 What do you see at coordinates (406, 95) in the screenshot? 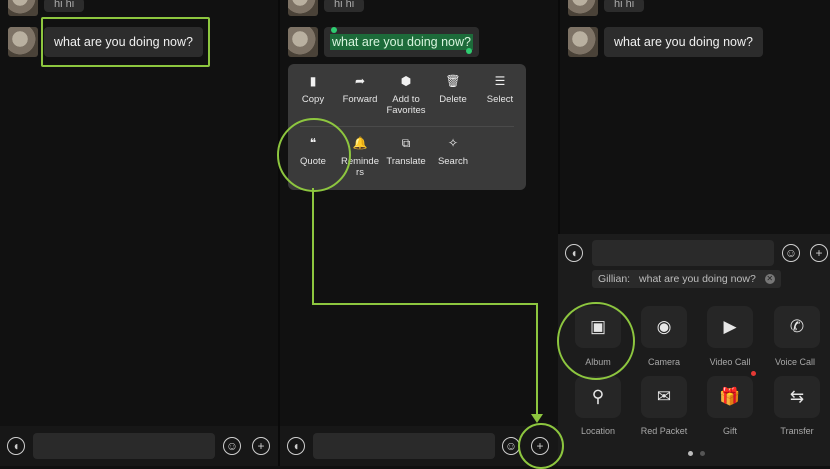
I see `menu-item-add-to-favorites: ⬢ Add to Favorites` at bounding box center [406, 95].